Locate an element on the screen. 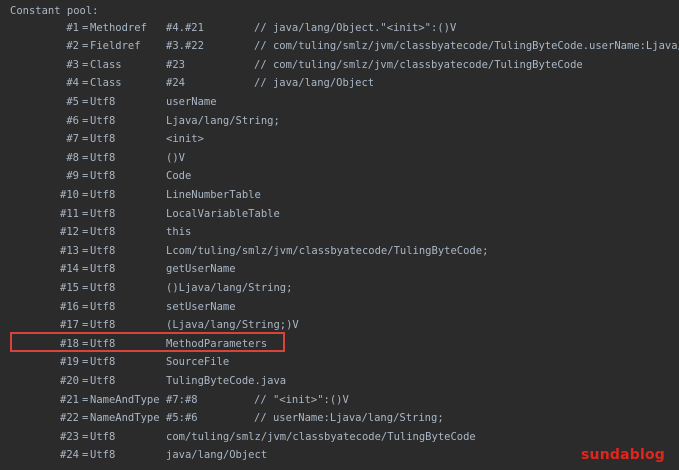 The width and height of the screenshot is (679, 470). entry-index: #2 is located at coordinates (72, 46).